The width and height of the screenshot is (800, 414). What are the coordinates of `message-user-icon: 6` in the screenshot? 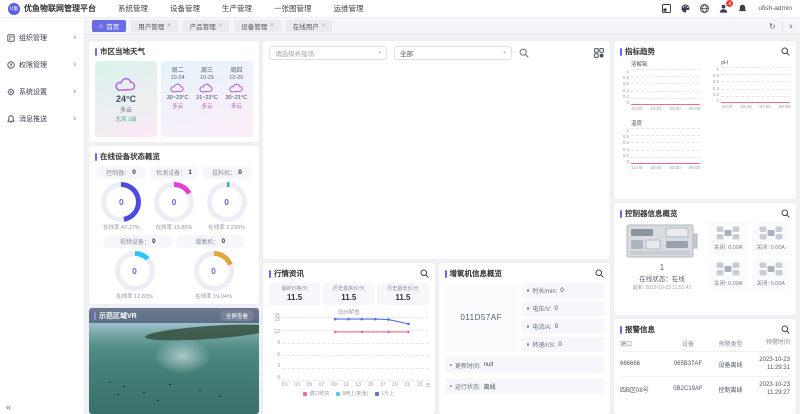 It's located at (726, 7).